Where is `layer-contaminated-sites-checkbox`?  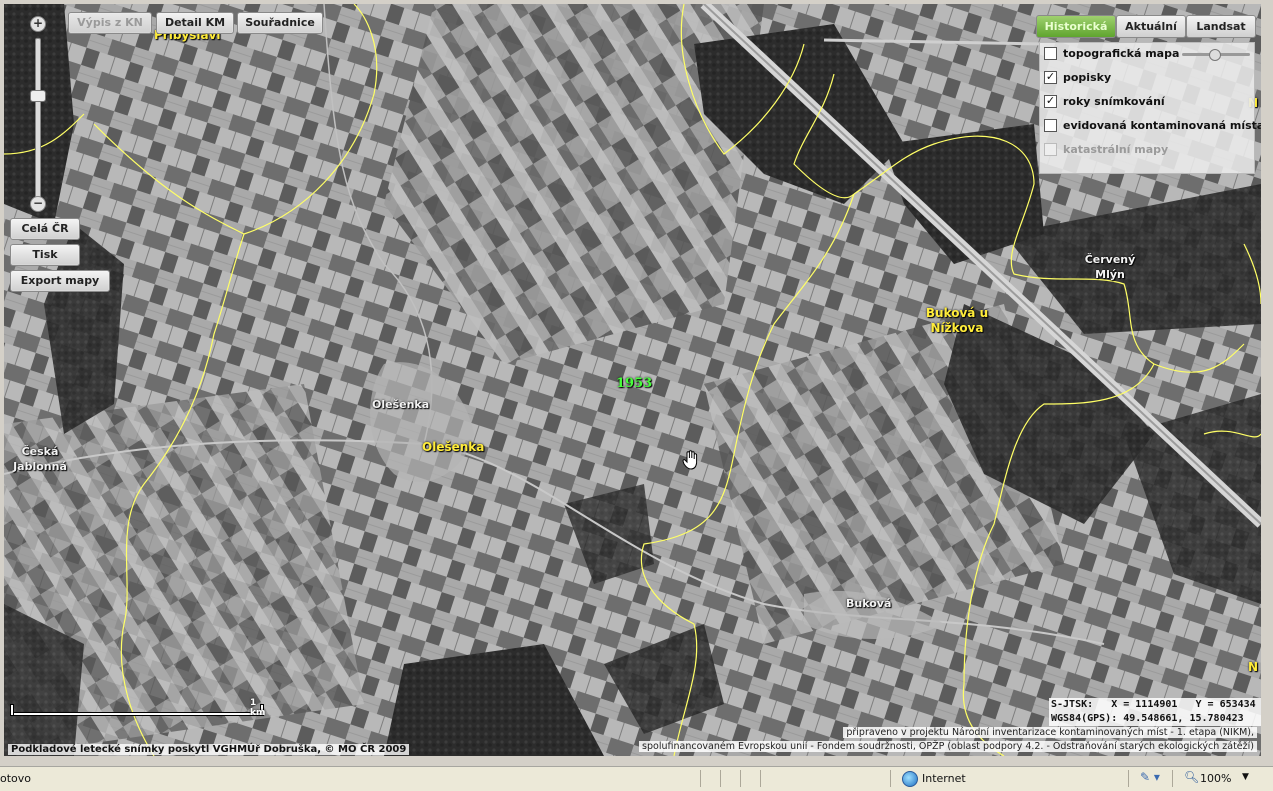
layer-contaminated-sites-checkbox is located at coordinates (1050, 125).